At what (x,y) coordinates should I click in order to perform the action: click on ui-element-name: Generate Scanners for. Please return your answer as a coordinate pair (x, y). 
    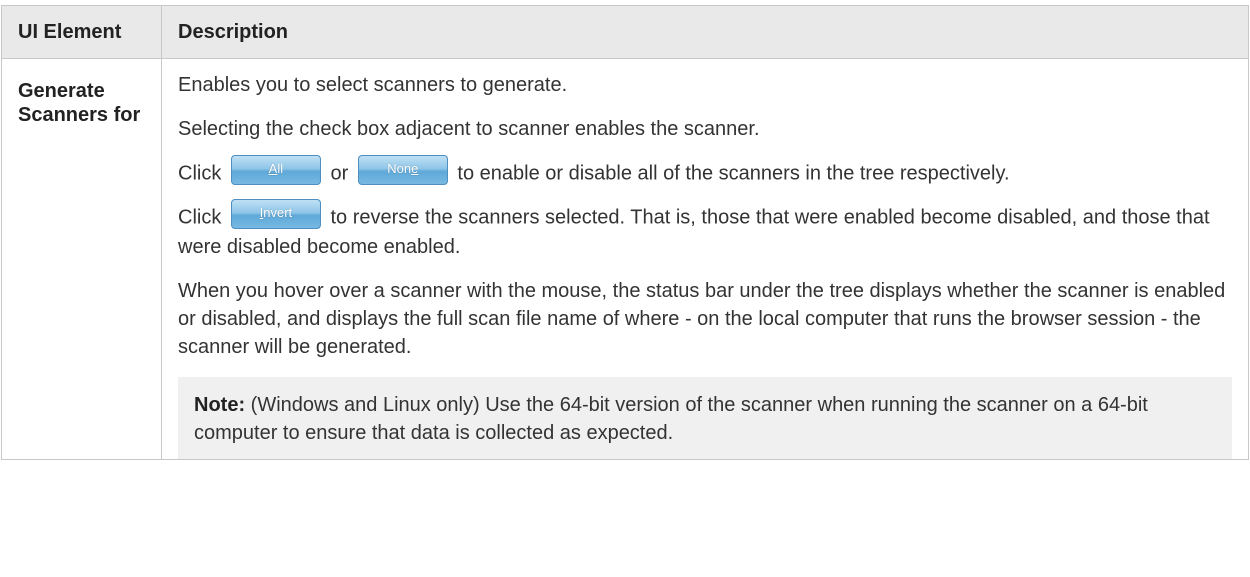
    Looking at the image, I should click on (81, 259).